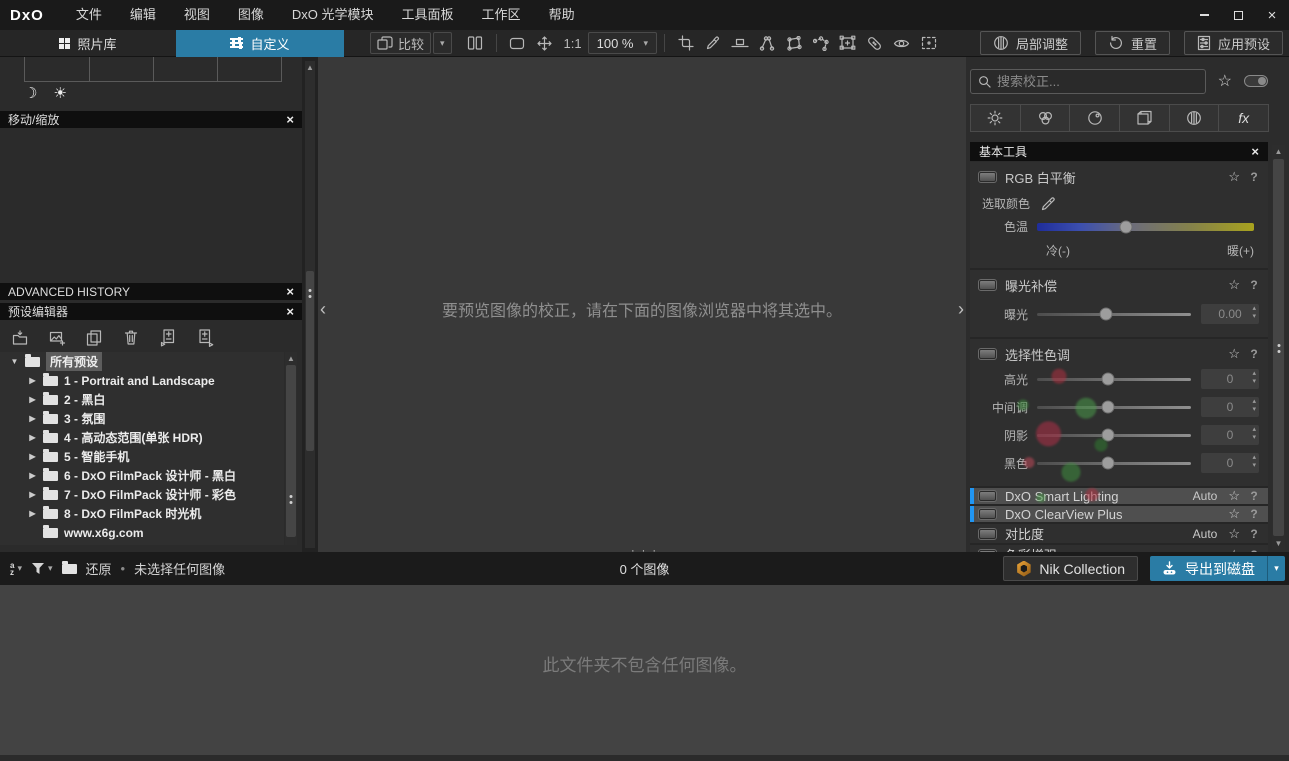  What do you see at coordinates (573, 43) in the screenshot?
I see `zoom-1to1-button: 1:1` at bounding box center [573, 43].